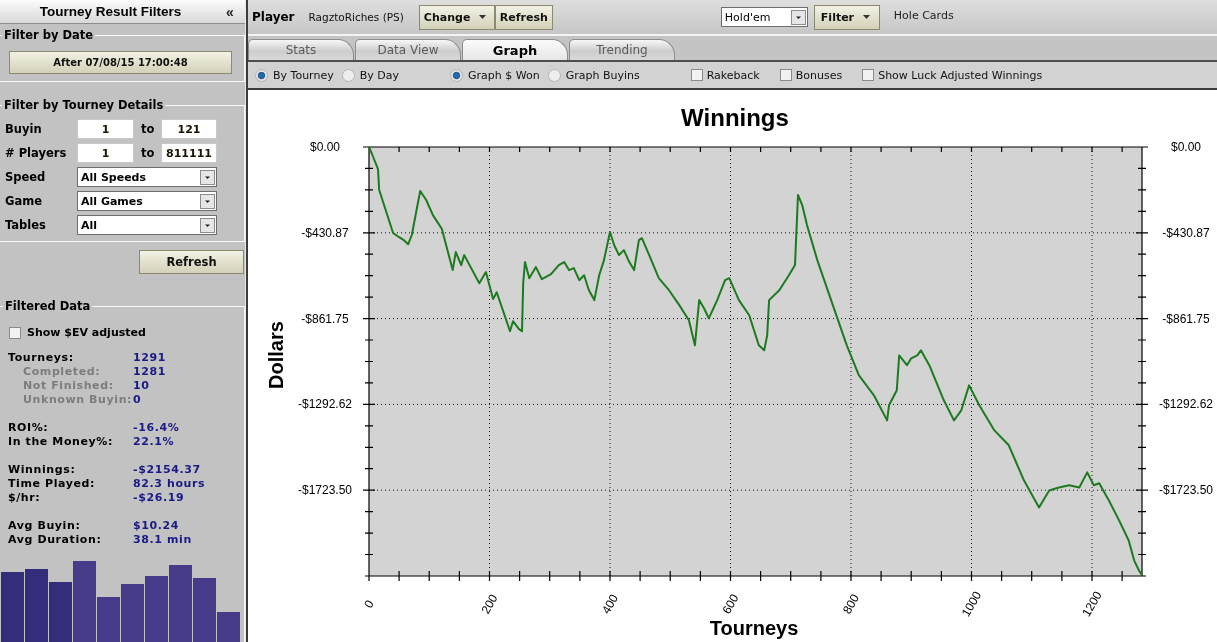 This screenshot has width=1217, height=642. Describe the element at coordinates (169, 484) in the screenshot. I see `stat-value: 82.3 hours` at that location.